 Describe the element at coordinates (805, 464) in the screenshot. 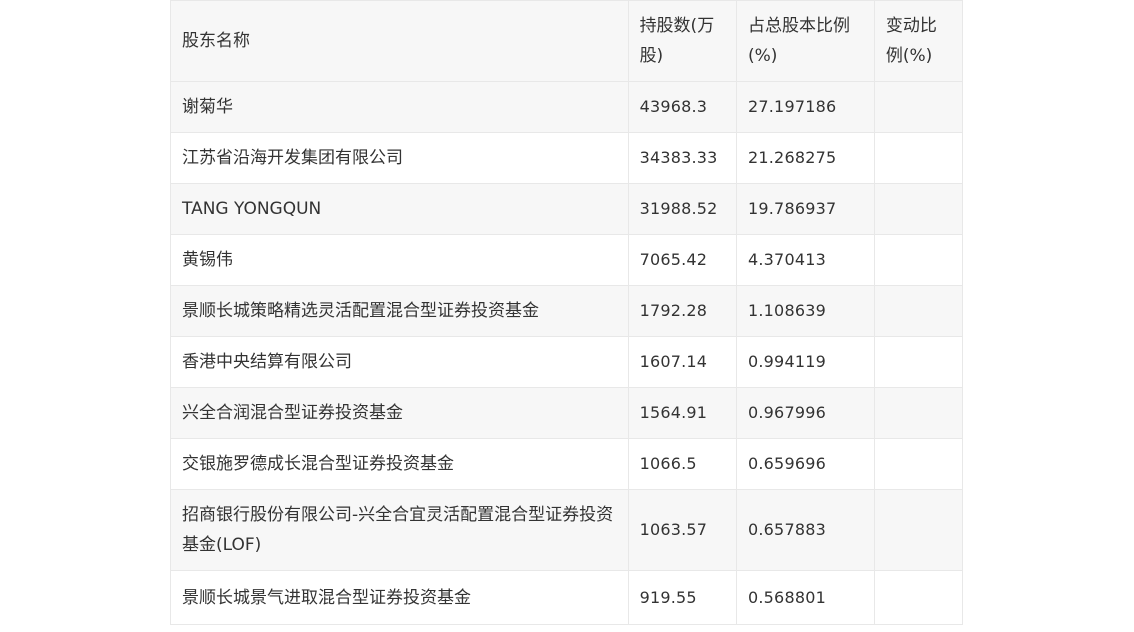

I see `cell-percent: 0.659696` at that location.